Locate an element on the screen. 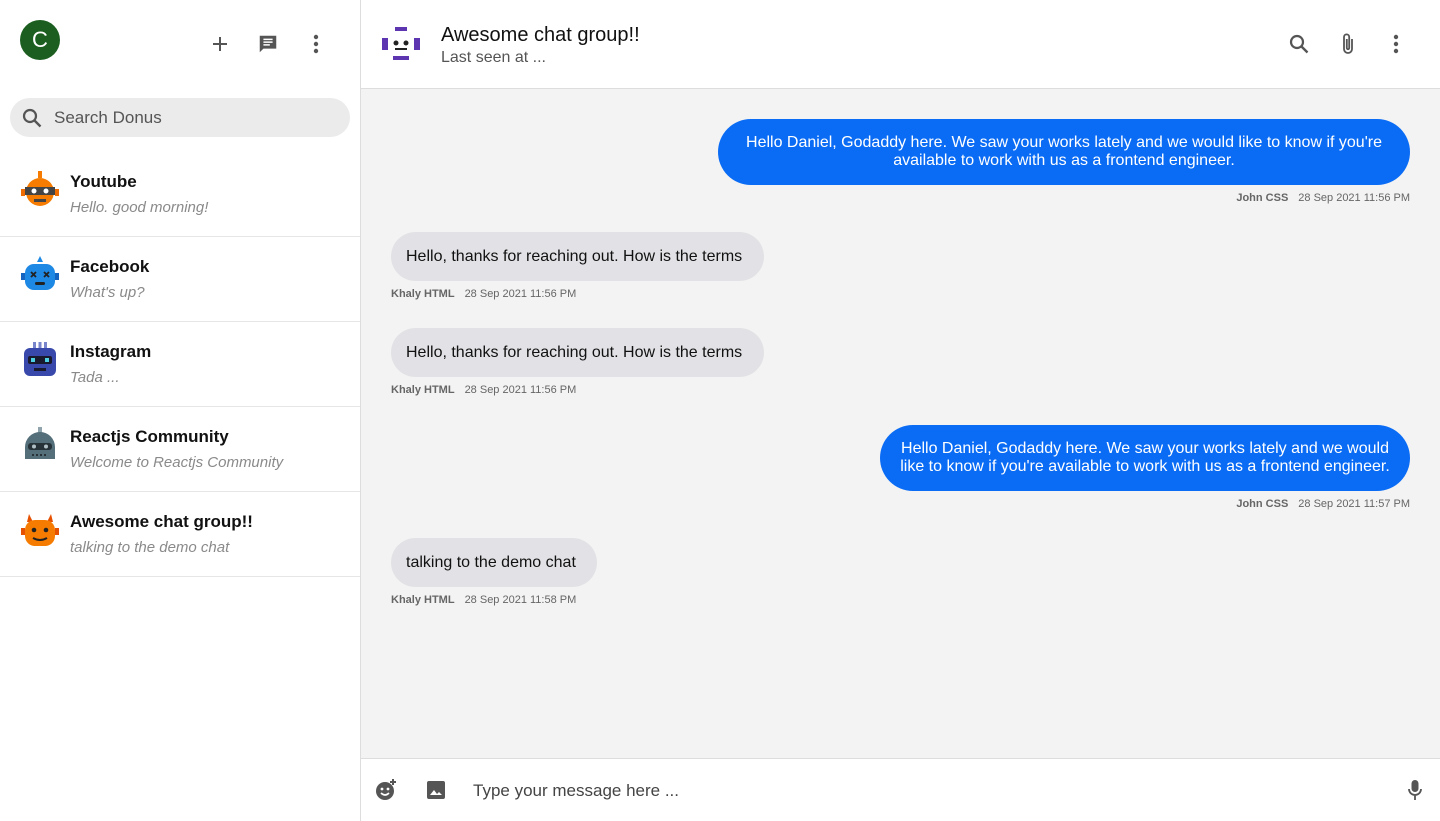 The width and height of the screenshot is (1440, 821). message-meta: Khaly HTML 28 Sep 2021 11:58 PM is located at coordinates (494, 600).